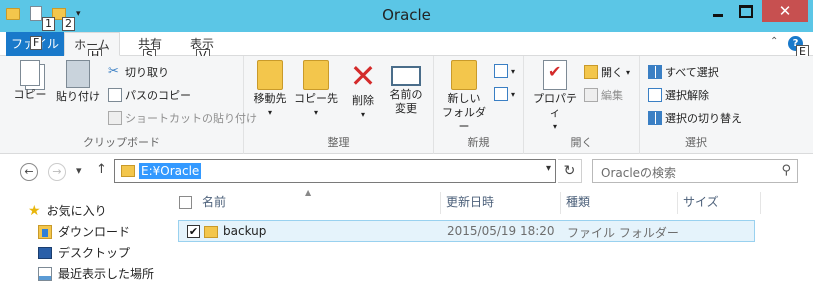 The image size is (813, 300). I want to click on nav-favorites-label: お気に入り, so click(76, 211).